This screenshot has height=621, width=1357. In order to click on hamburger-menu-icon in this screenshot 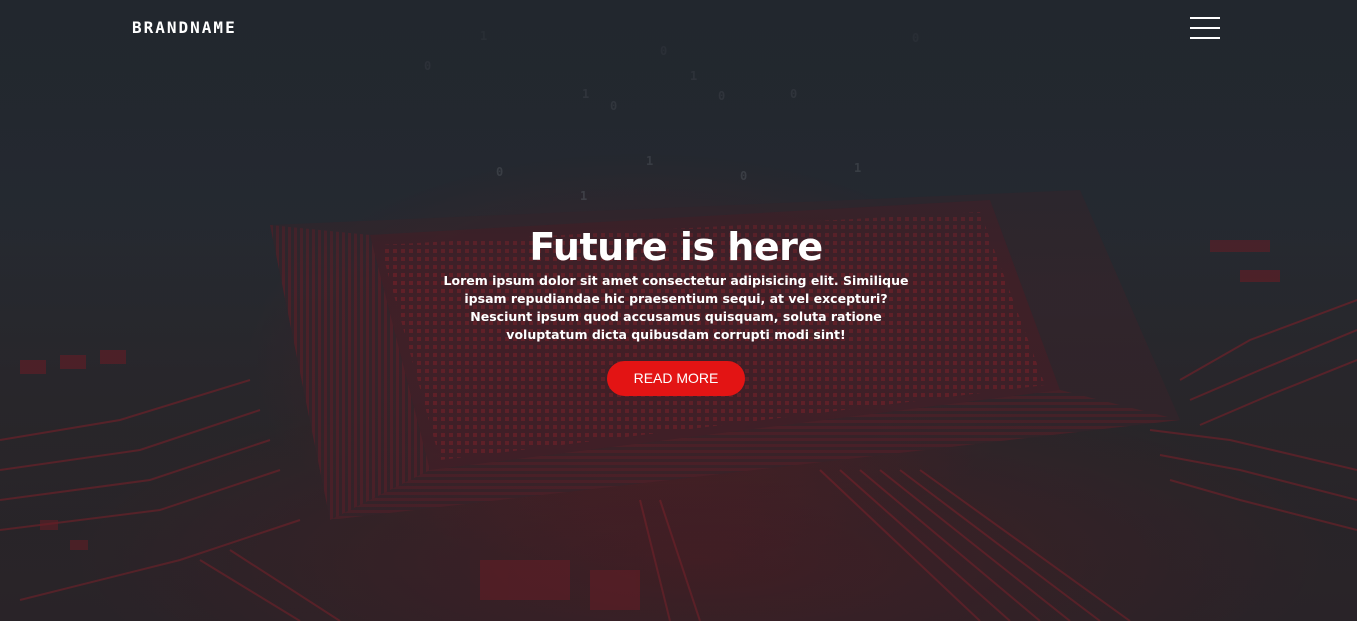, I will do `click(1205, 28)`.